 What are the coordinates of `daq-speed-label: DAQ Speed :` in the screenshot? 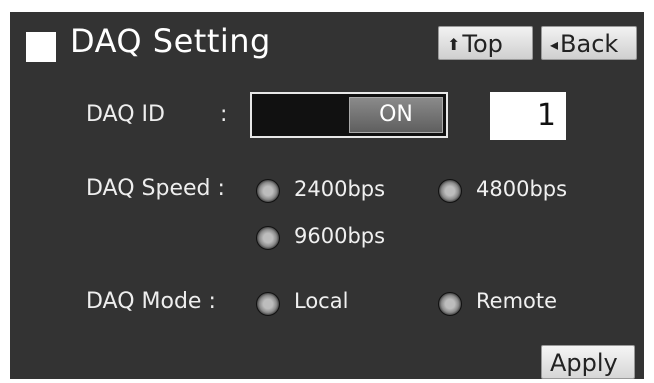 It's located at (155, 188).